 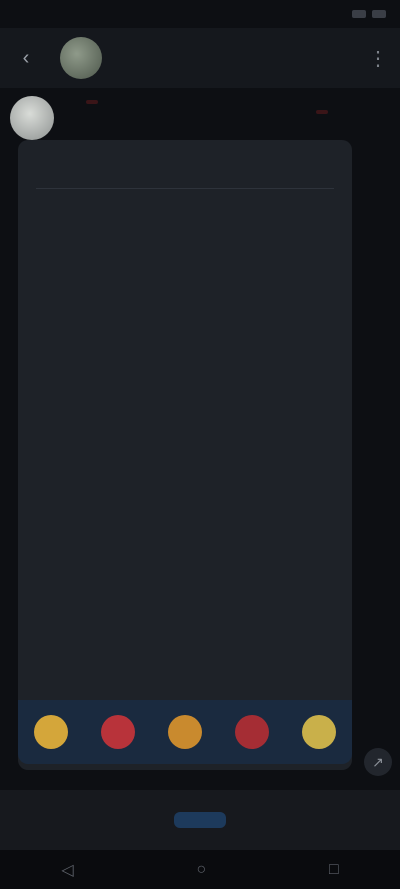 I want to click on share-icon: ↗, so click(x=378, y=762).